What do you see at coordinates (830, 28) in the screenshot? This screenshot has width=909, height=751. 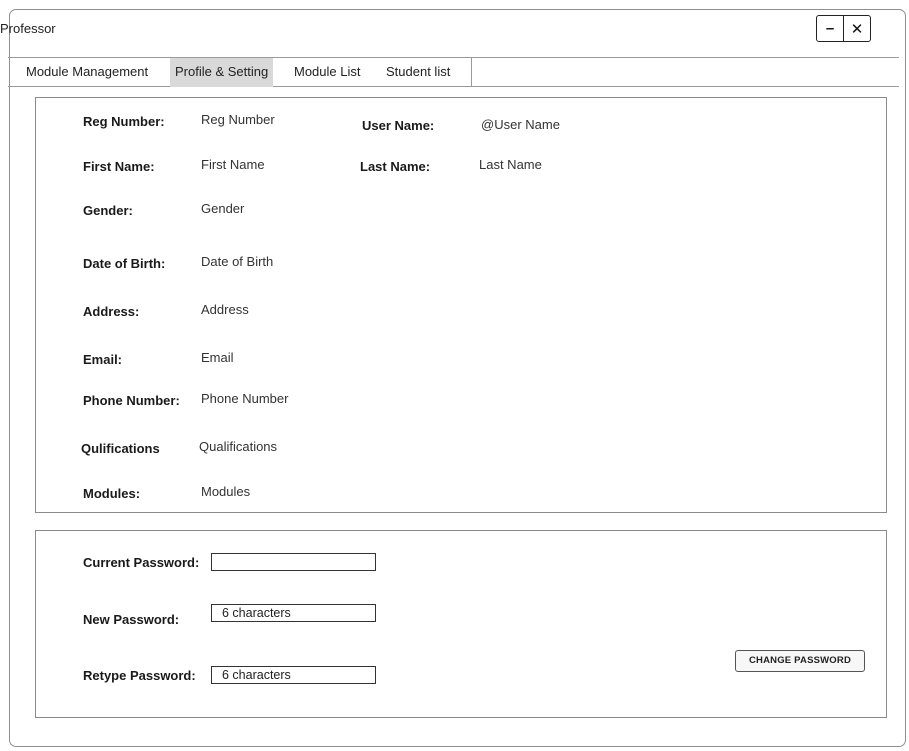 I see `minimize-button: –` at bounding box center [830, 28].